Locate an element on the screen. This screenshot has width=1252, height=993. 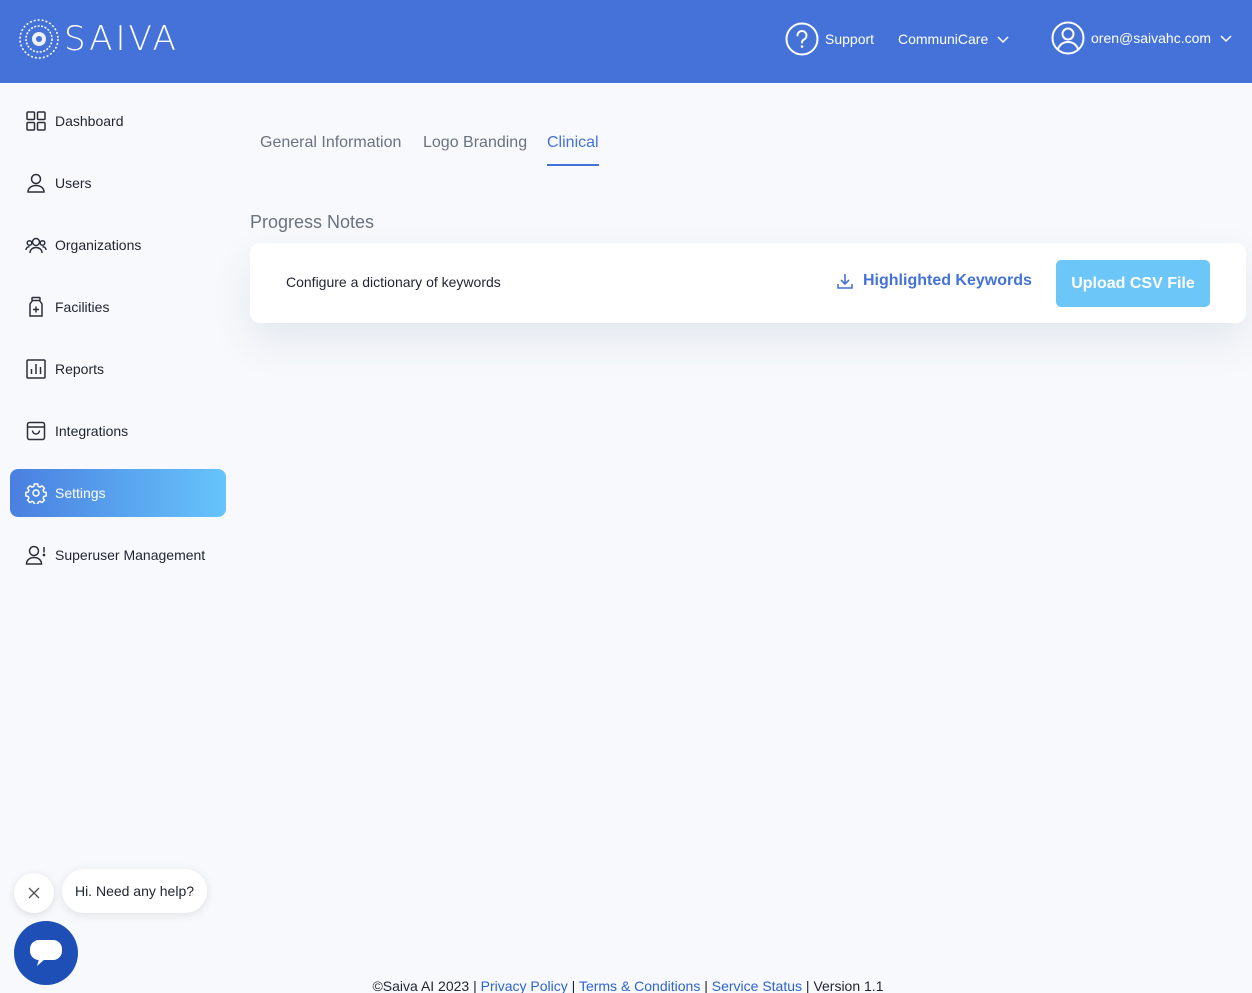
sidebar-item-facilities: Facilities is located at coordinates (118, 307).